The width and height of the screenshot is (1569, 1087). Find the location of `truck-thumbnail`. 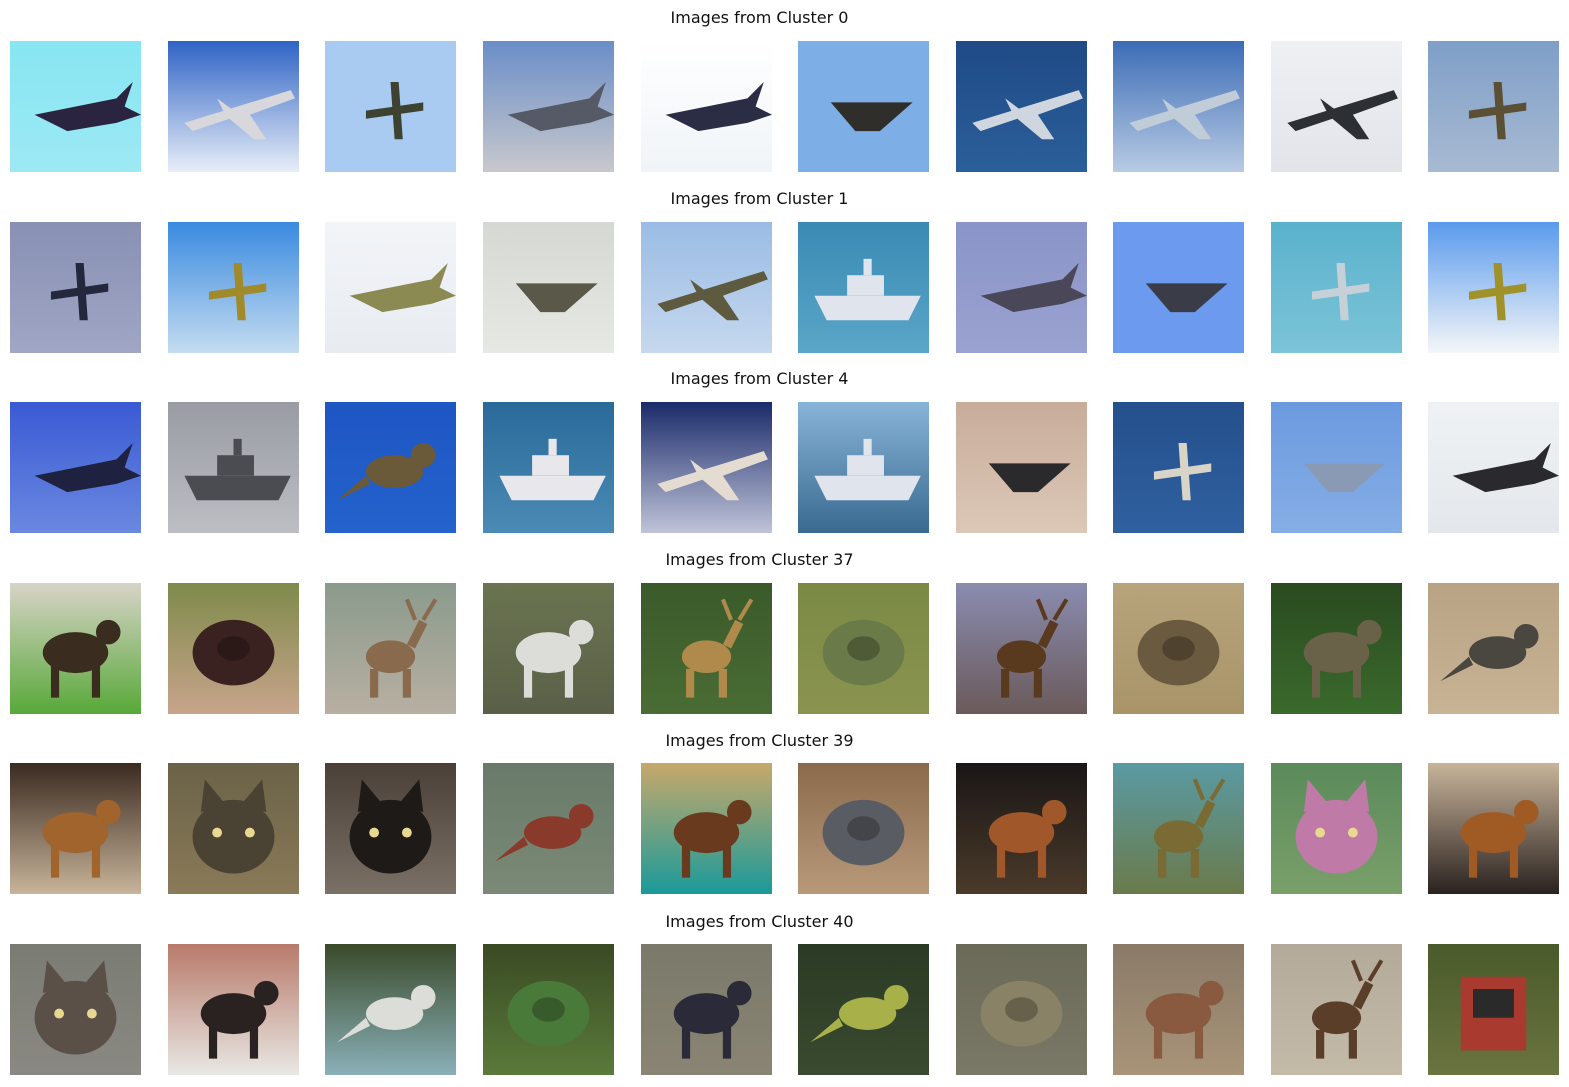

truck-thumbnail is located at coordinates (1493, 1009).